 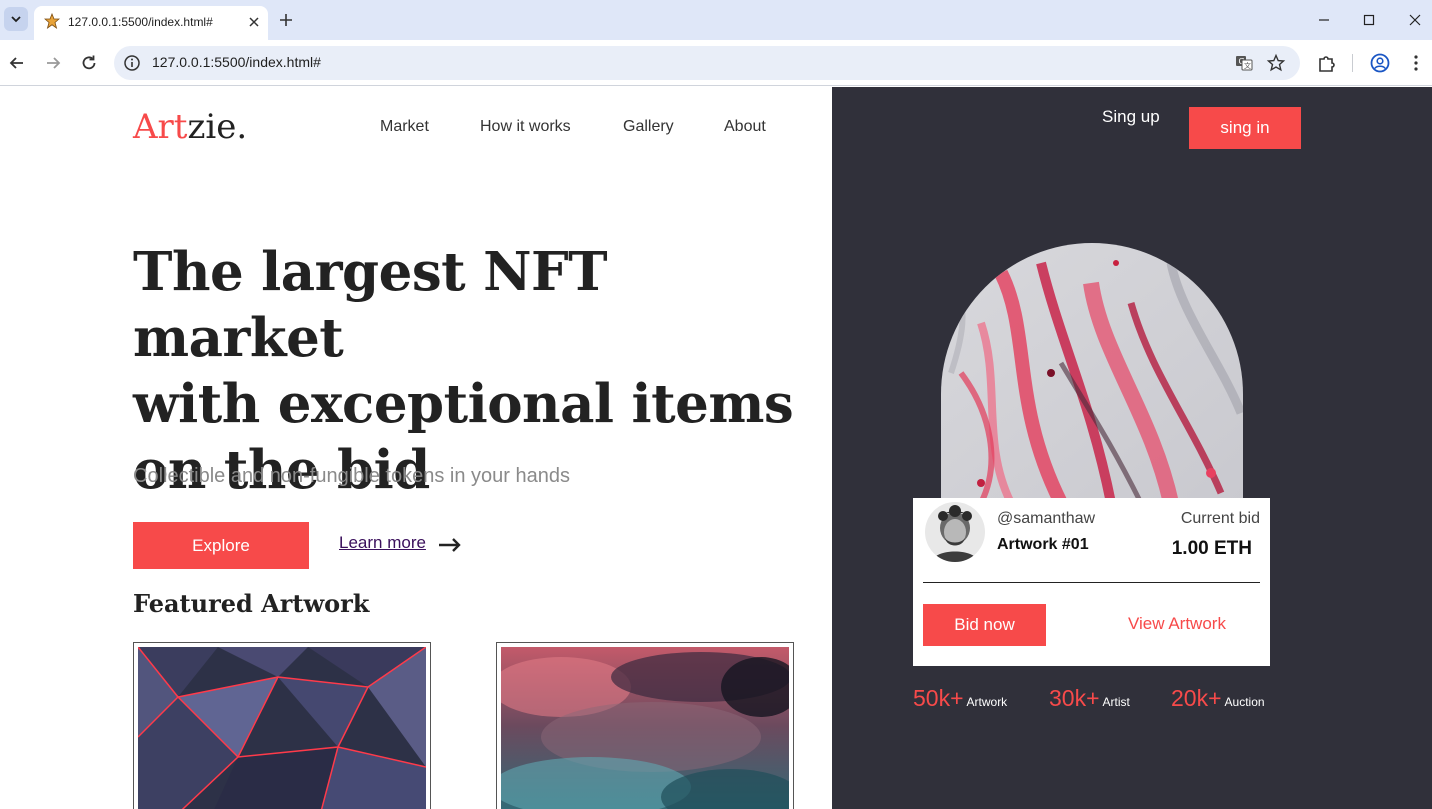 What do you see at coordinates (1211, 548) in the screenshot?
I see `current-bid-value: 1.00 ETH` at bounding box center [1211, 548].